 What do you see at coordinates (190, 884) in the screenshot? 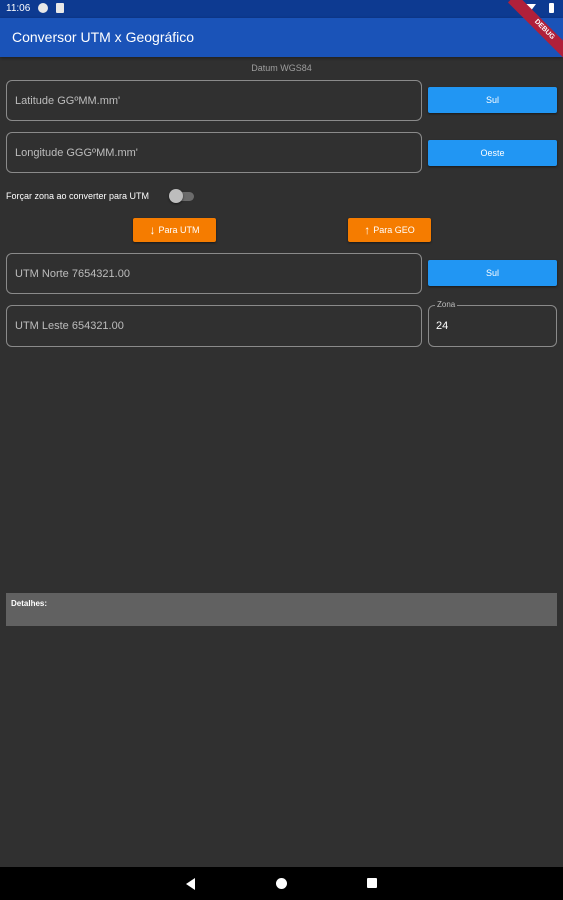
I see `back-icon` at bounding box center [190, 884].